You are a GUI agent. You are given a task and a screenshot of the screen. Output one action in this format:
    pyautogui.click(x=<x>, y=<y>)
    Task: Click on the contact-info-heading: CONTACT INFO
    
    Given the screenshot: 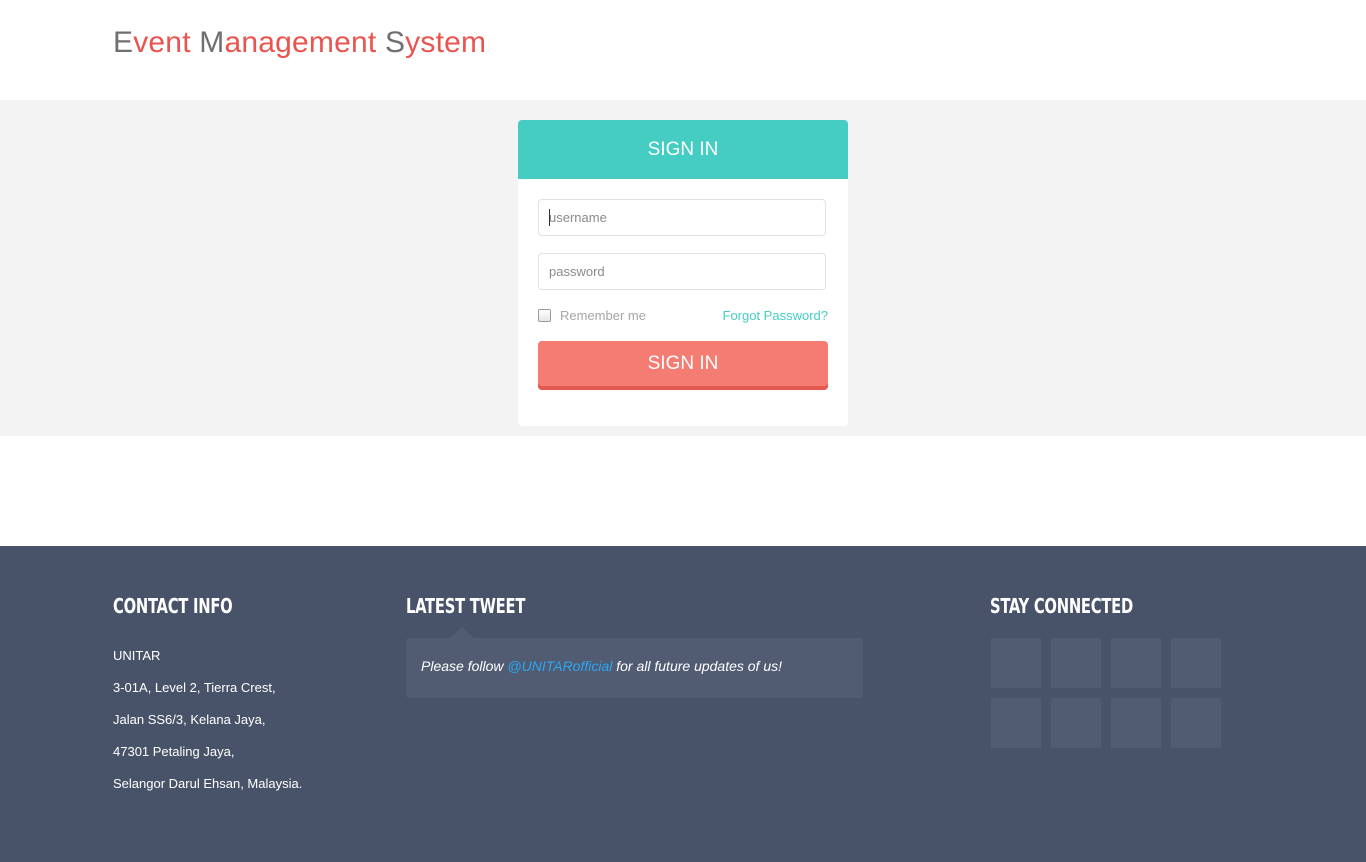 What is the action you would take?
    pyautogui.click(x=173, y=606)
    